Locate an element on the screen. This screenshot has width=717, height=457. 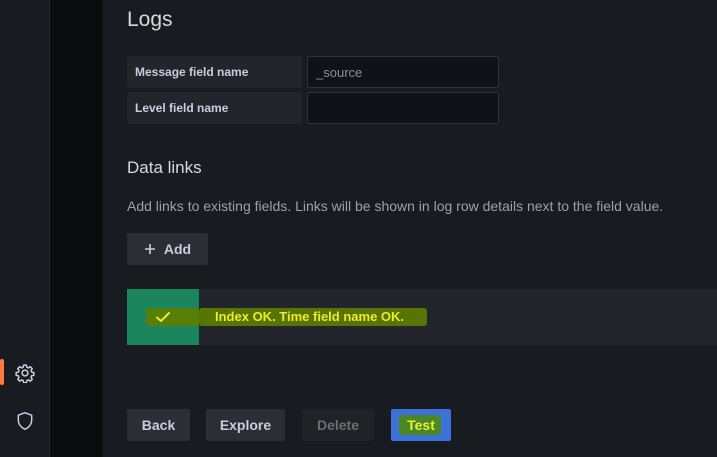
logs-section-title: Logs is located at coordinates (150, 19).